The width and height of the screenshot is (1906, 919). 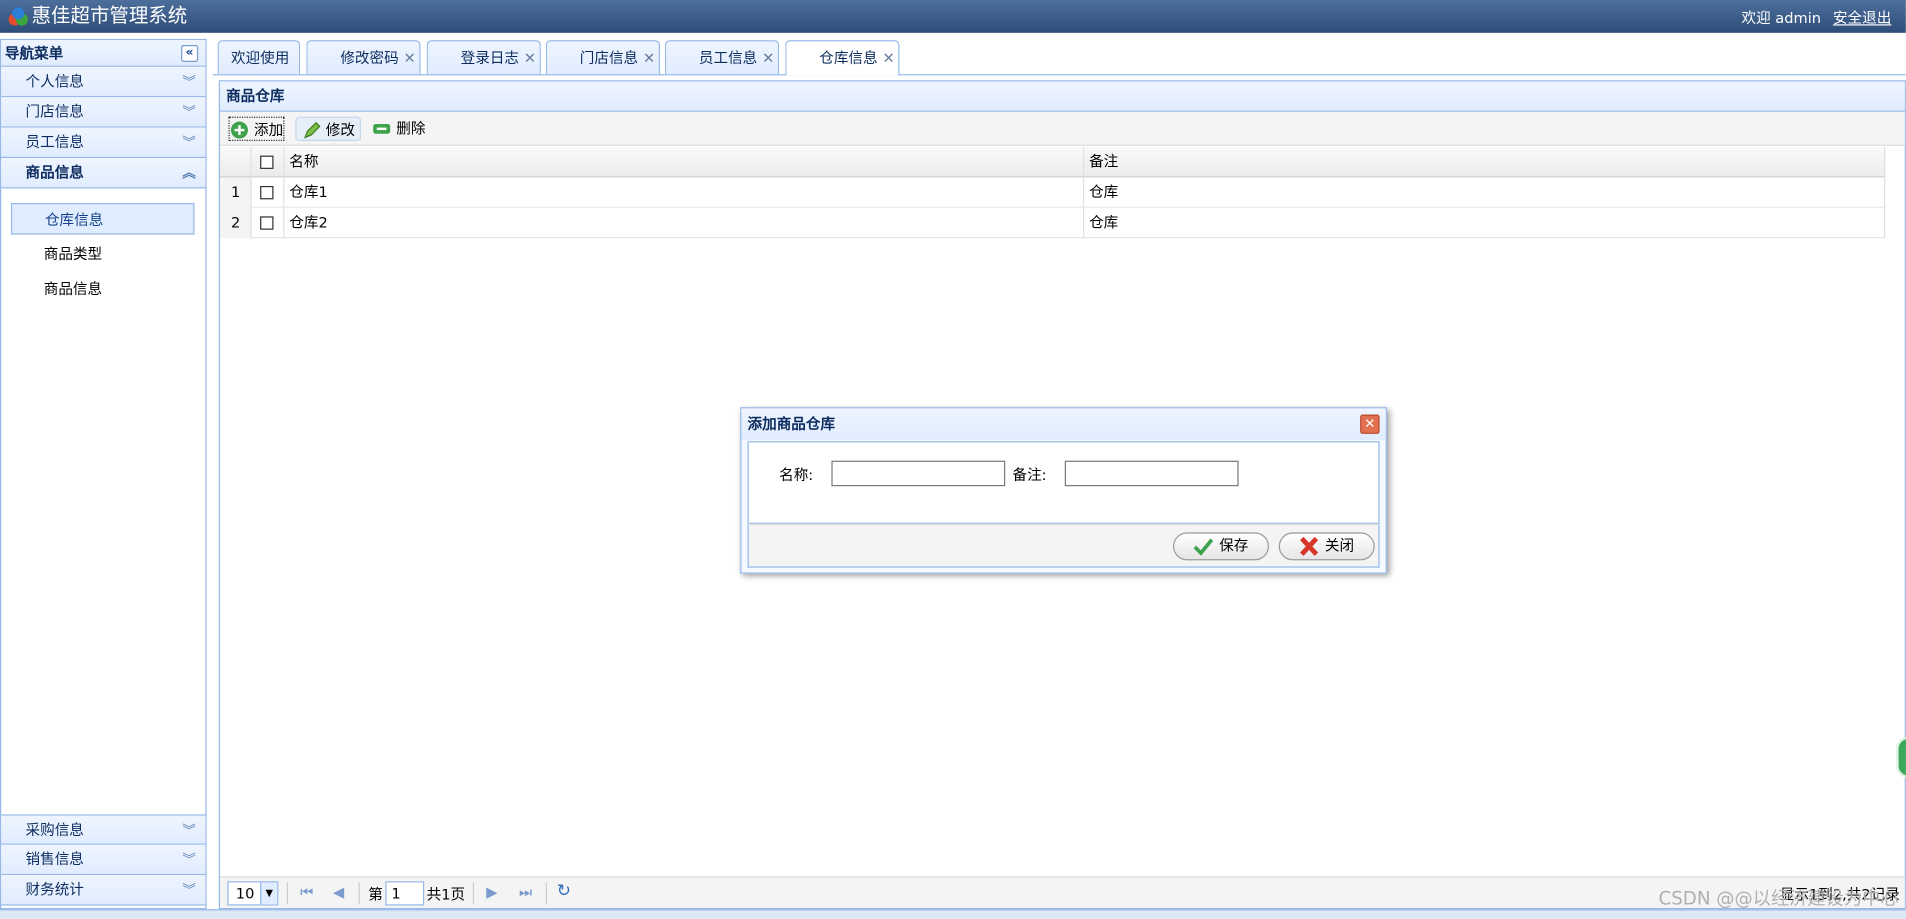 I want to click on nav-section-goods: 商品信息 ︽, so click(x=103, y=173).